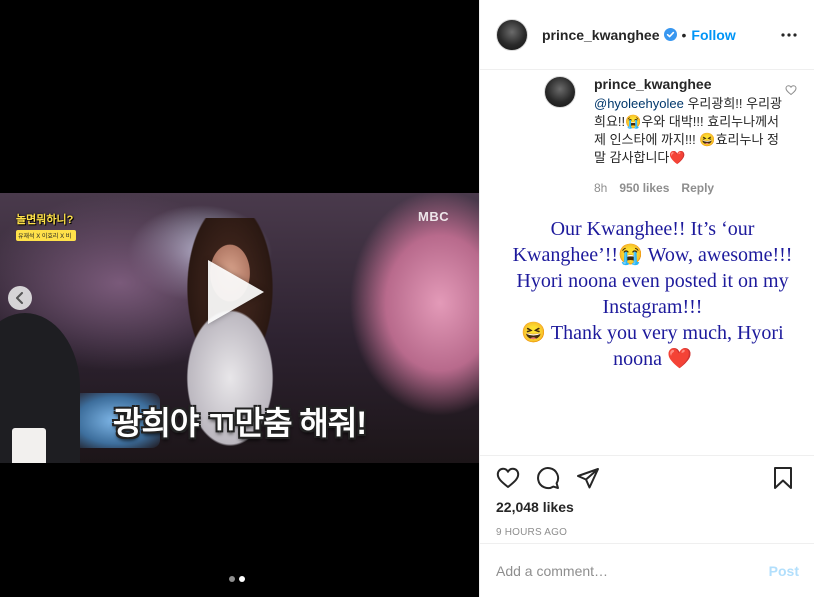 The width and height of the screenshot is (814, 597). Describe the element at coordinates (647, 507) in the screenshot. I see `likes-count: 22,048 likes` at that location.